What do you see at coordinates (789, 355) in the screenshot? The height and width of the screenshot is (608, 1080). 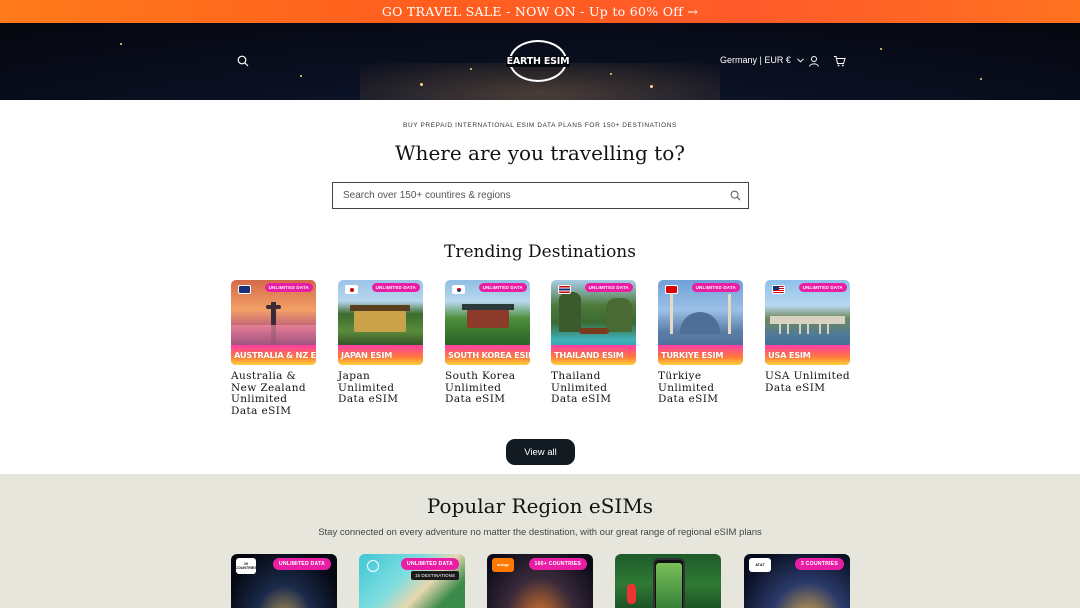 I see `band-text: USA ESIM` at bounding box center [789, 355].